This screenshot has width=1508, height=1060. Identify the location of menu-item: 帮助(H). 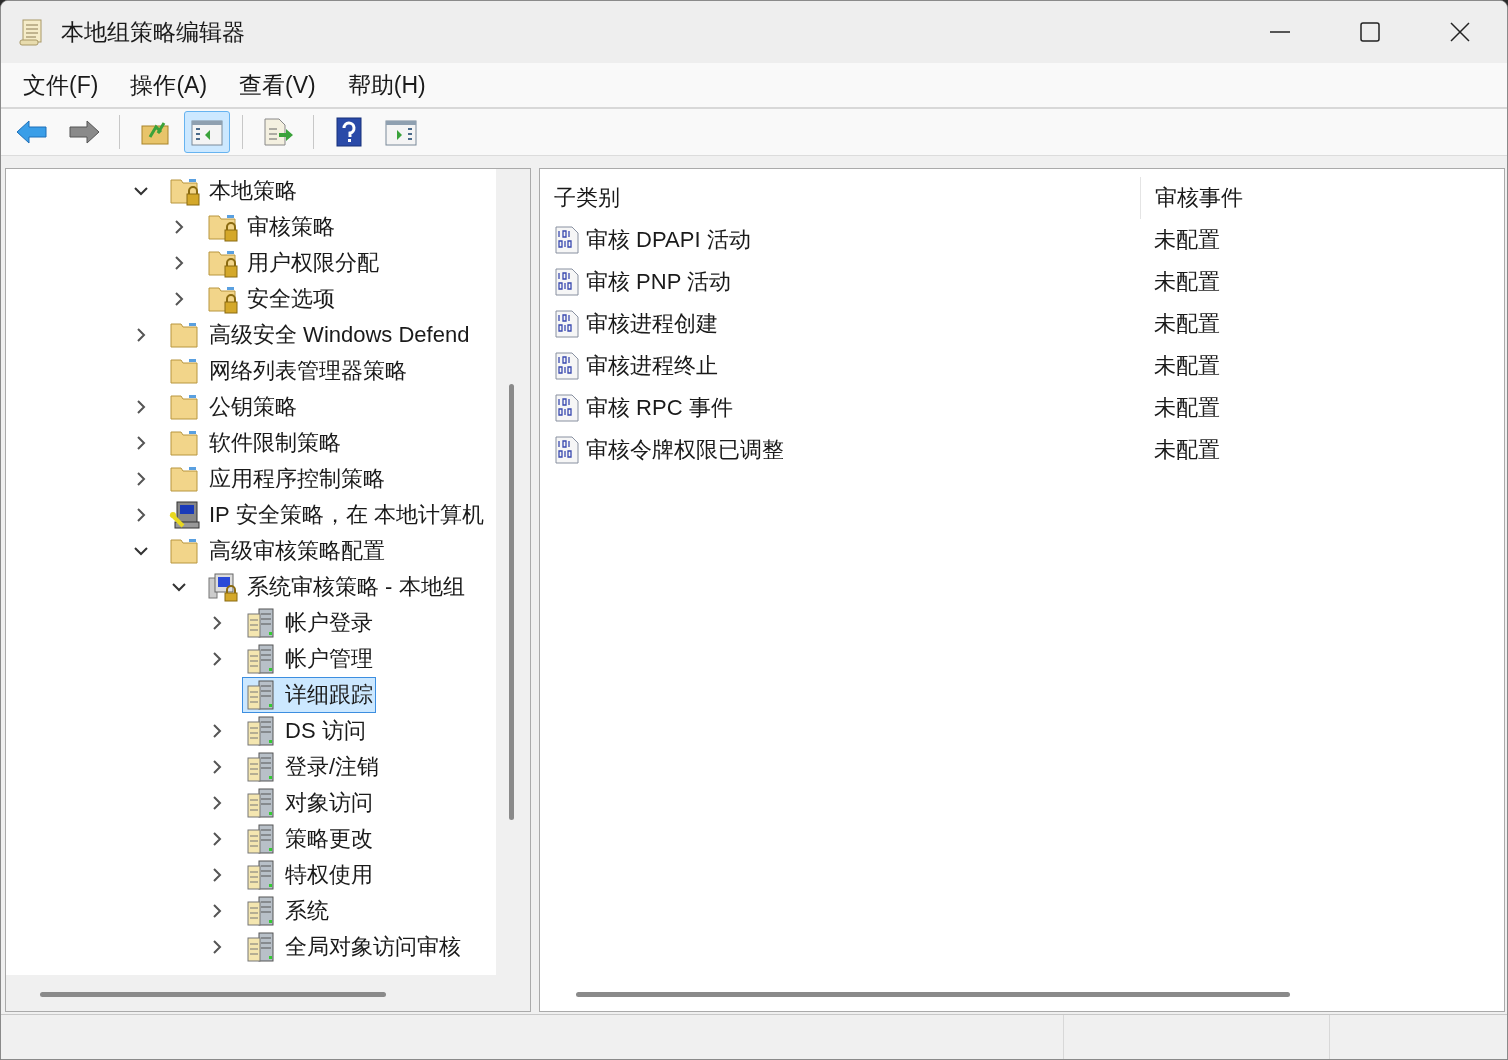
(386, 85).